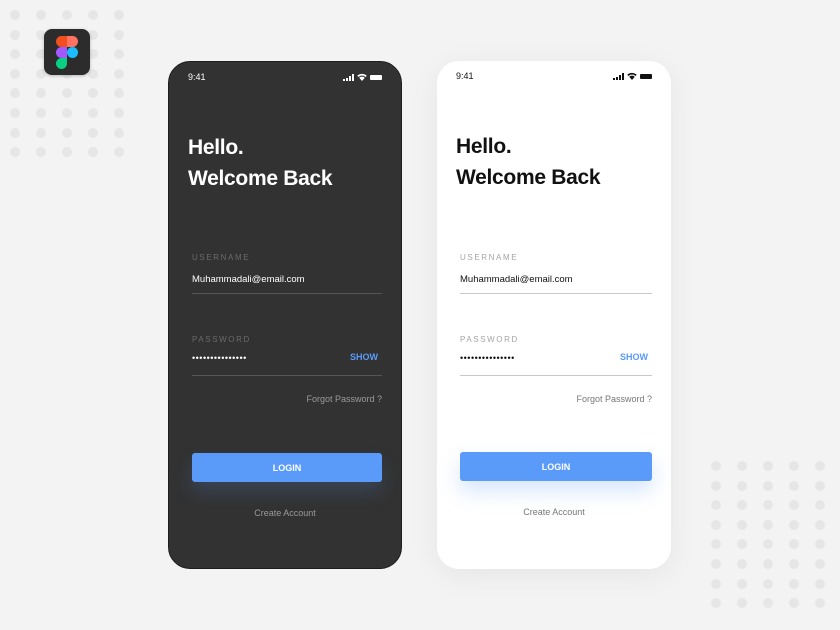 The height and width of the screenshot is (630, 840). I want to click on decorative-dot-grid, so click(768, 535).